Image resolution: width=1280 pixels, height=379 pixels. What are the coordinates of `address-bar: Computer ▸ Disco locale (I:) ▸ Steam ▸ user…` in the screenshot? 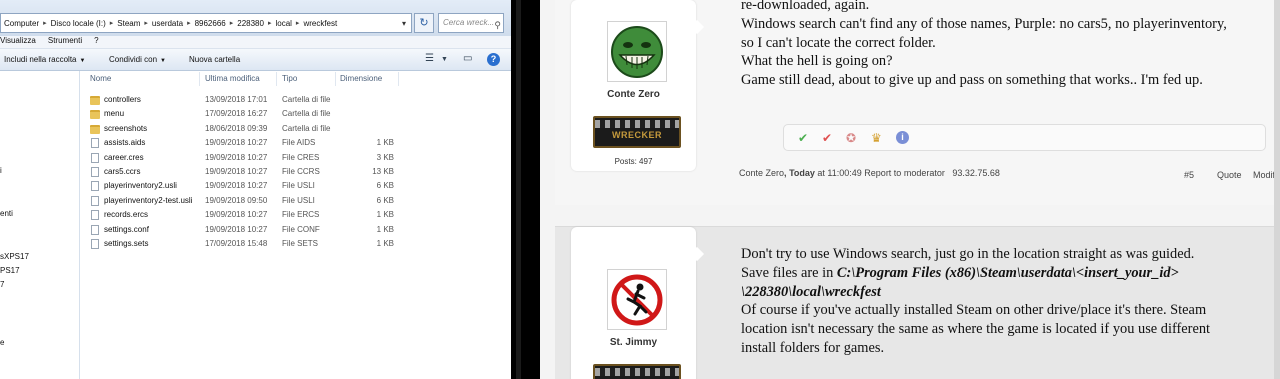 It's located at (206, 23).